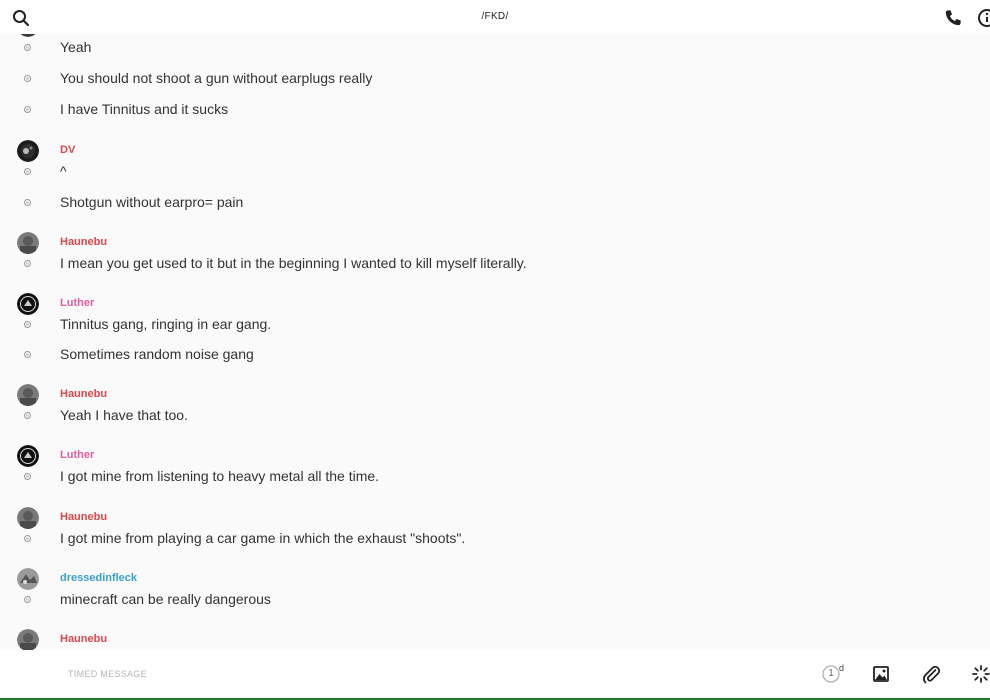  I want to click on message-text: Tinnitus gang, ringing in ear gang., so click(166, 324).